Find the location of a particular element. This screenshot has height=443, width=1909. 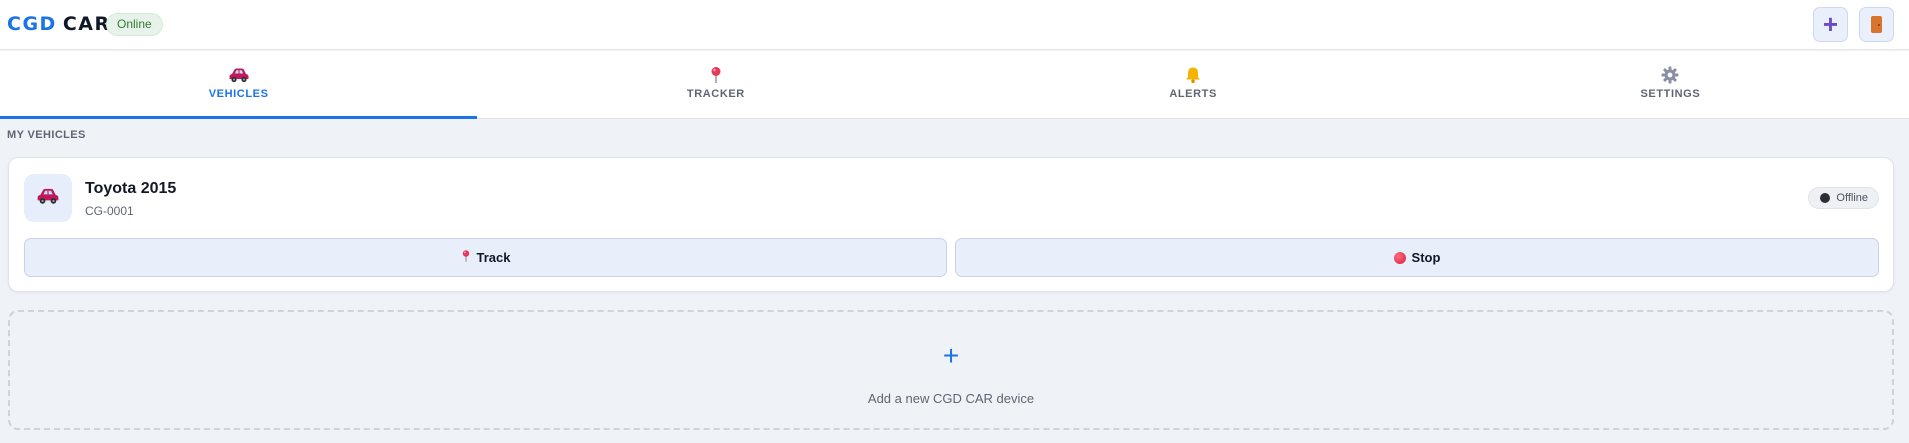

tab-alerts: ALERTS is located at coordinates (1193, 84).